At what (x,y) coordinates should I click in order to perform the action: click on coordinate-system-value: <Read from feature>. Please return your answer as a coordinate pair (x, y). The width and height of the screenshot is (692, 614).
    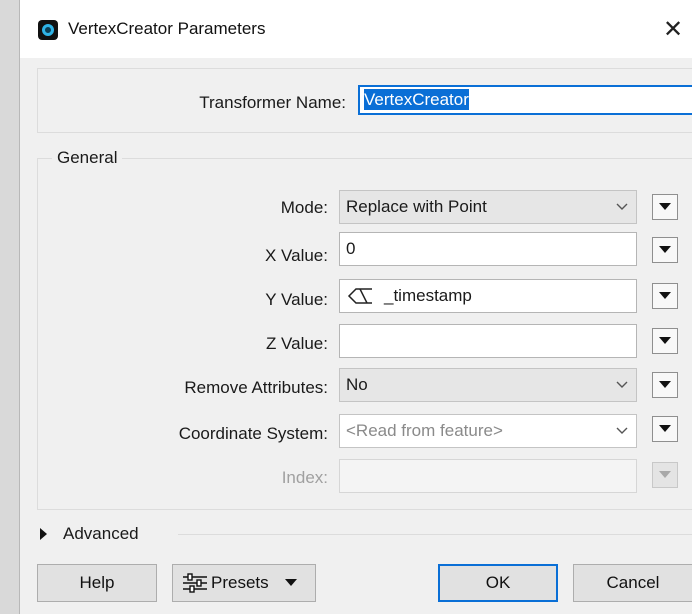
    Looking at the image, I should click on (424, 430).